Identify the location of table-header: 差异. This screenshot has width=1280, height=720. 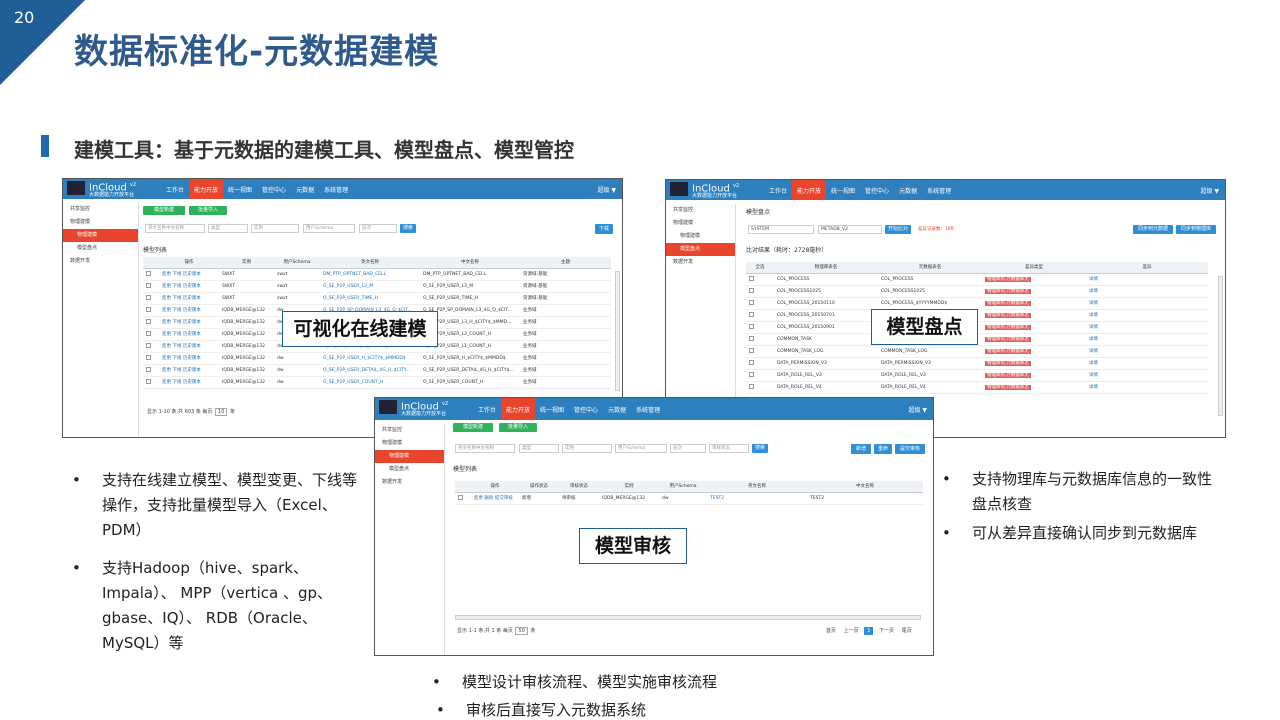
(1147, 268).